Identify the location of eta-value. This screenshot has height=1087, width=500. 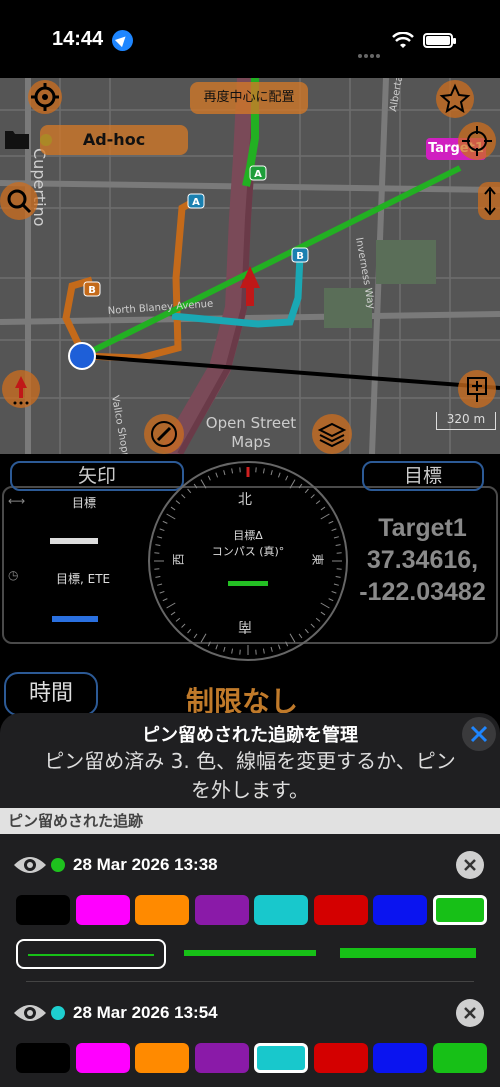
(75, 619).